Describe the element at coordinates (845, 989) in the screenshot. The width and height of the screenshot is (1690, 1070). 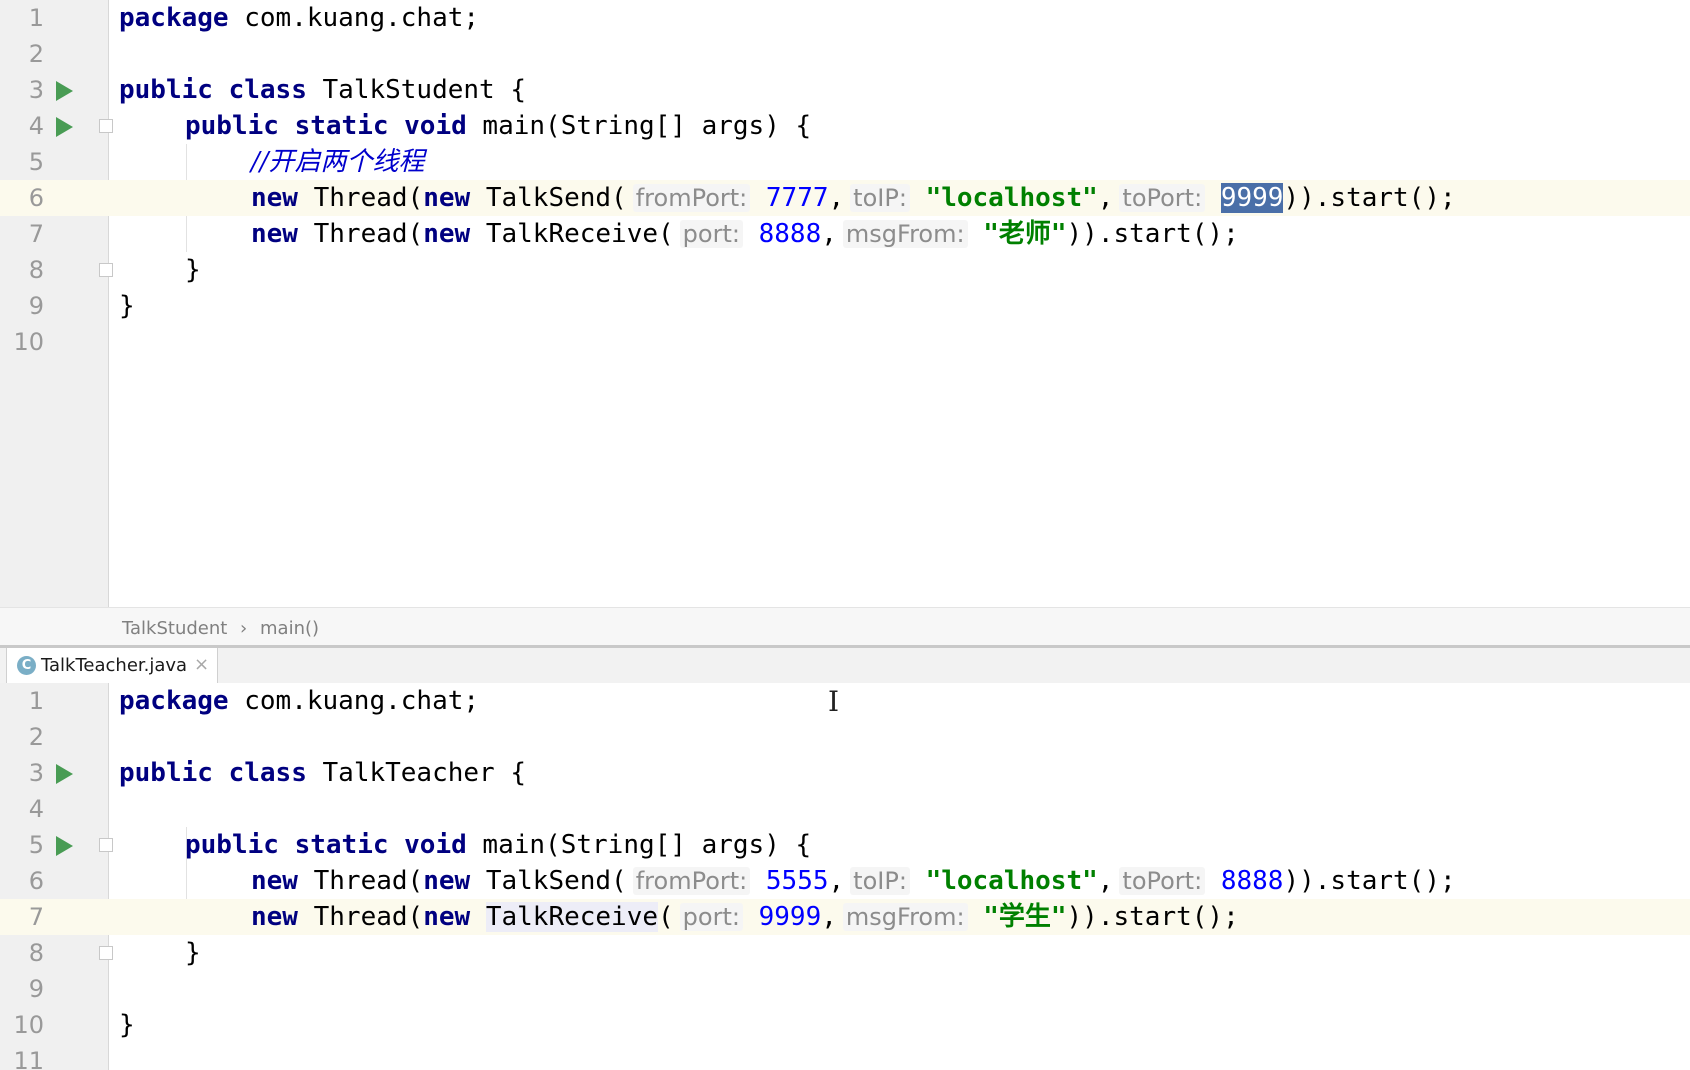
I see `code-line: 9` at that location.